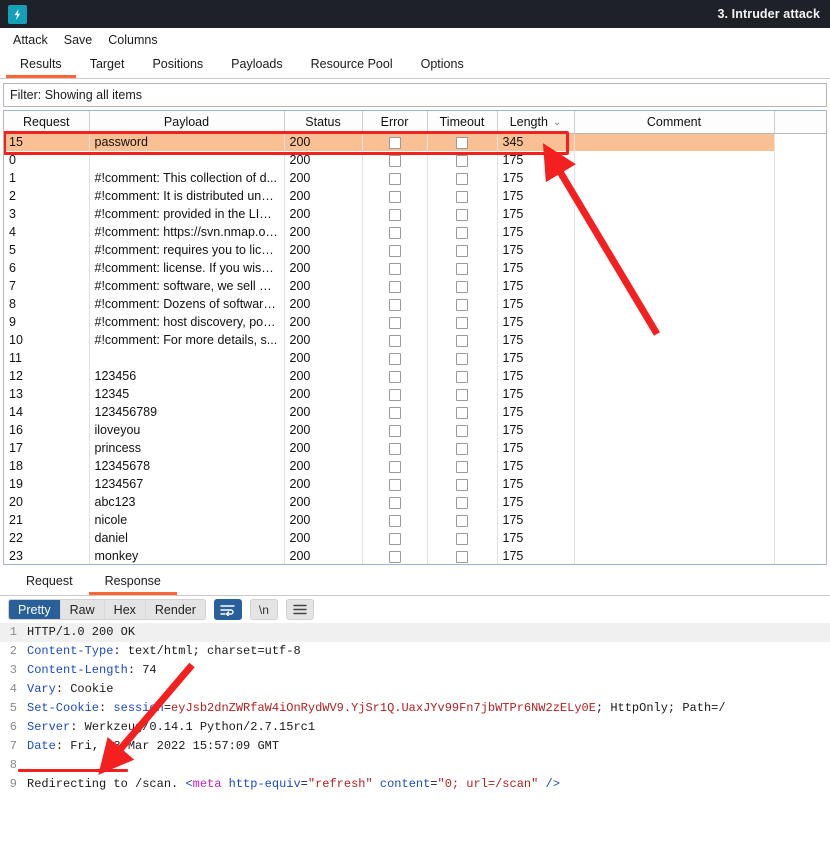 Image resolution: width=830 pixels, height=841 pixels. I want to click on filter-bar: Filter: Showing all items, so click(415, 95).